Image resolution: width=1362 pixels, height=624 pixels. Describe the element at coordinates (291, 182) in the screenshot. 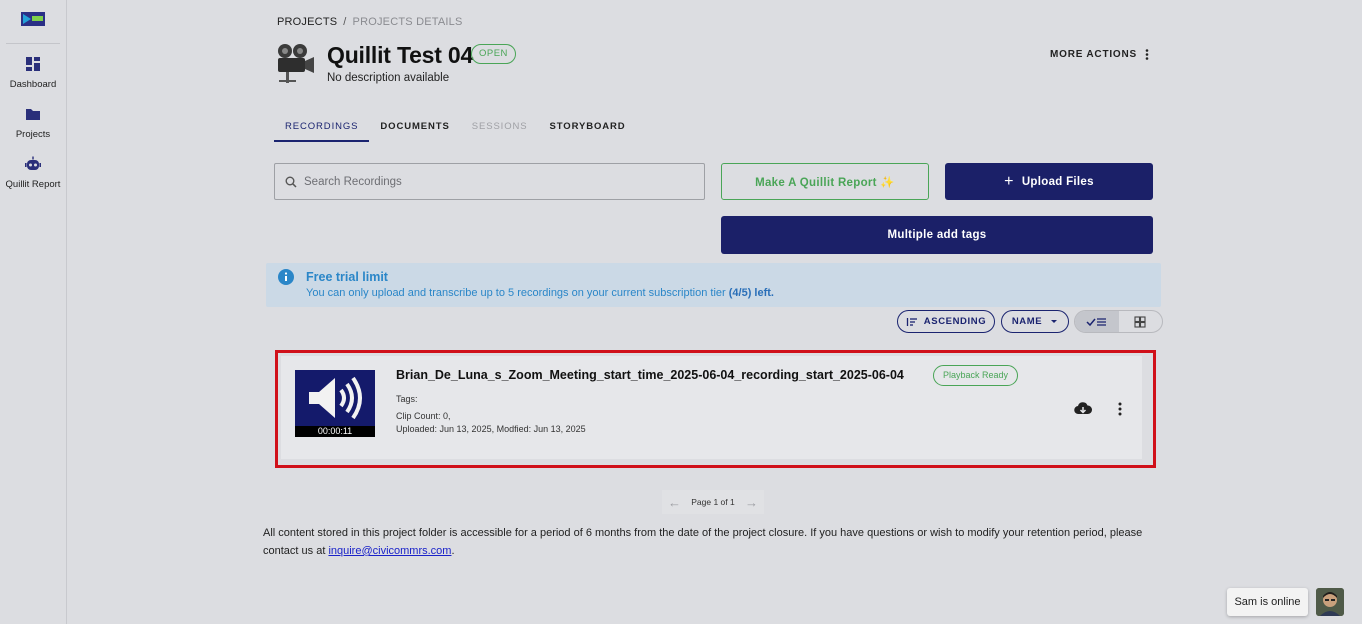

I see `search-icon` at that location.